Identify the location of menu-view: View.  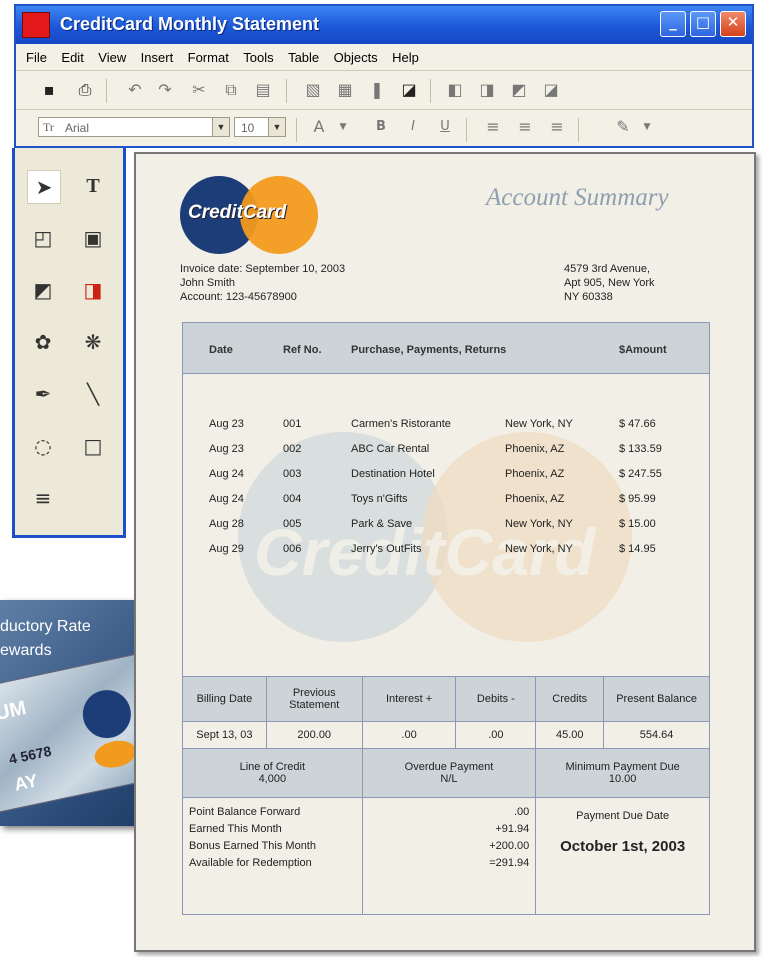
(112, 57).